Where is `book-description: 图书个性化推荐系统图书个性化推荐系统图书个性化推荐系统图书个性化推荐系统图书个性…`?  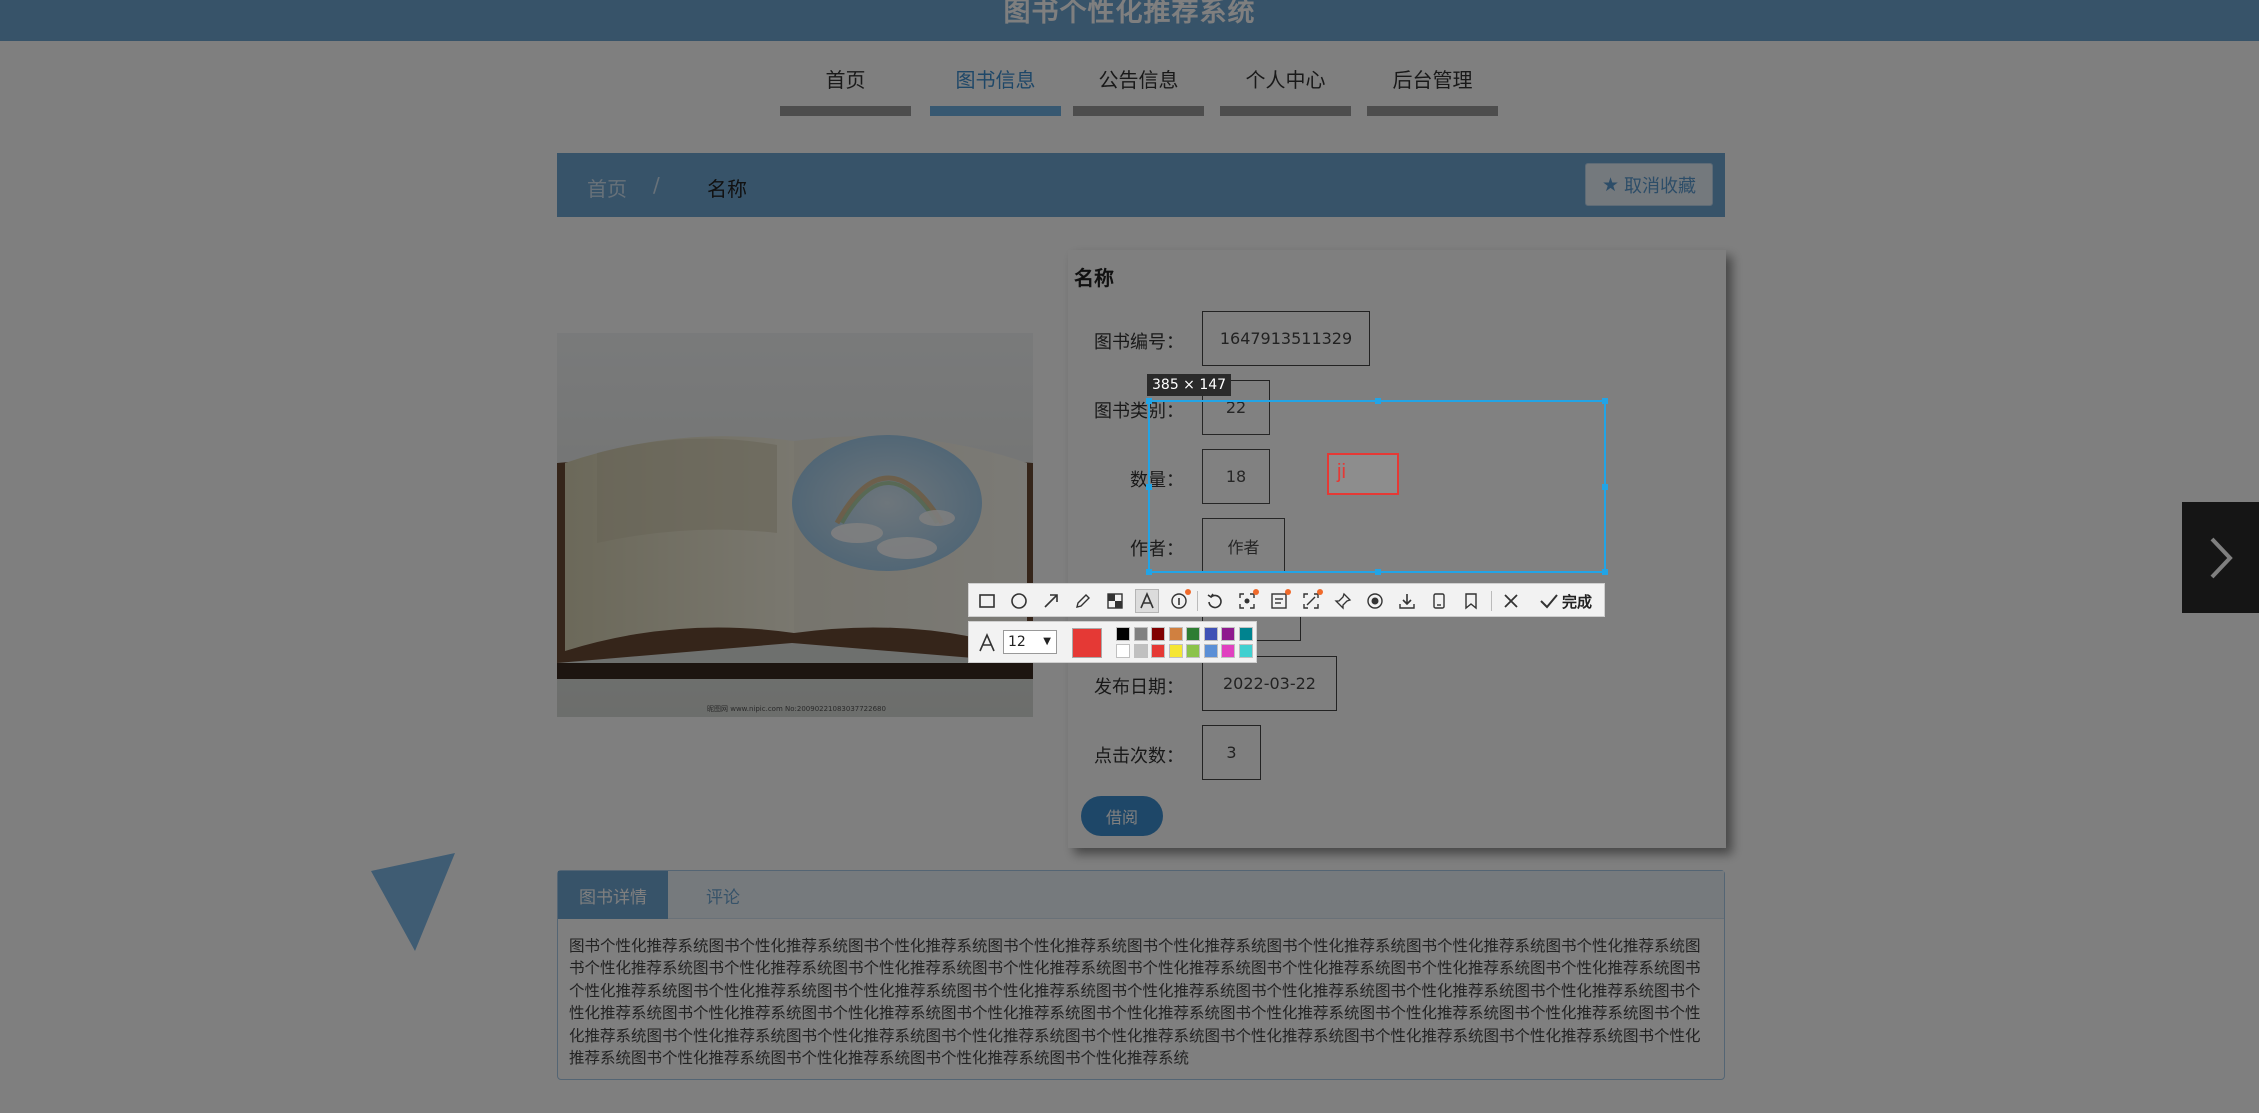
book-description: 图书个性化推荐系统图书个性化推荐系统图书个性化推荐系统图书个性化推荐系统图书个性… is located at coordinates (1135, 1002).